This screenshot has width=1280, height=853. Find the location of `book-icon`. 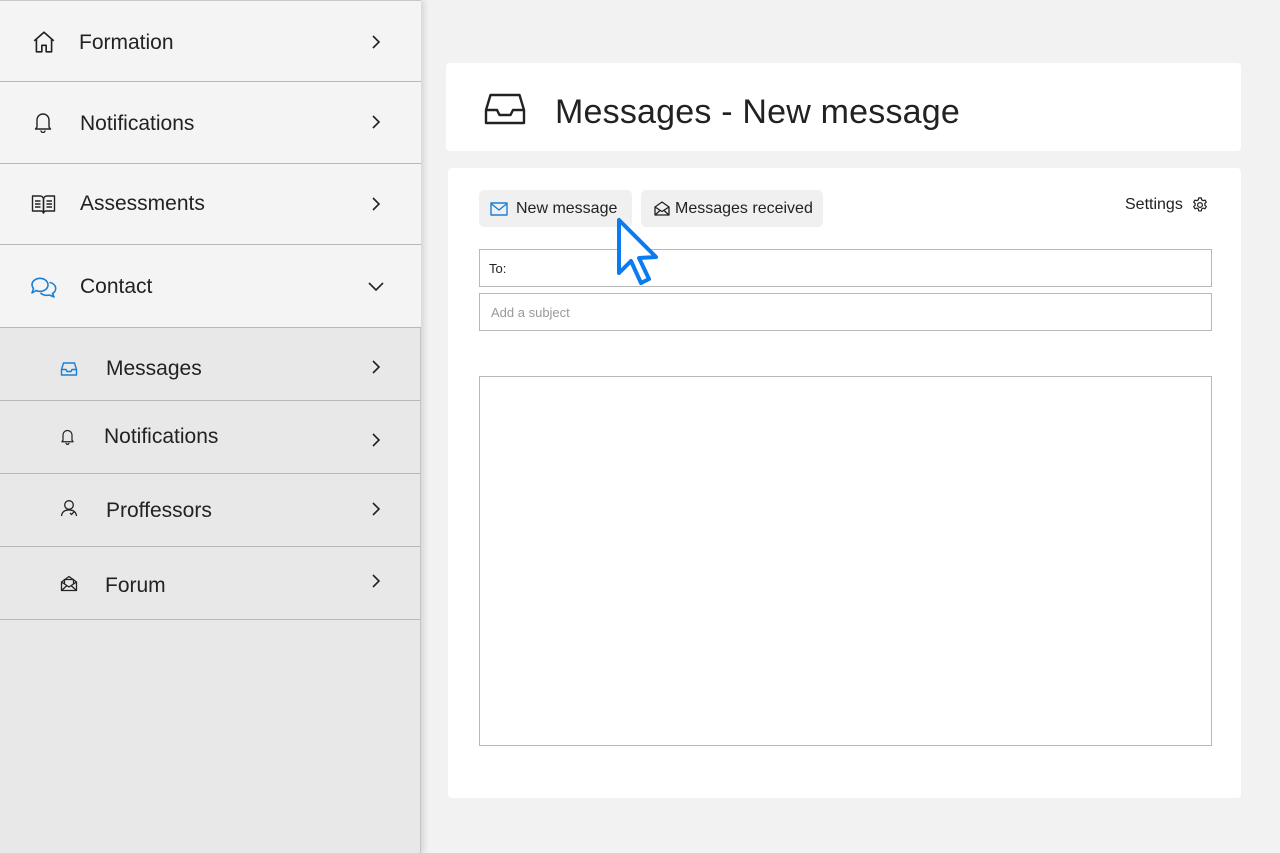

book-icon is located at coordinates (43, 204).